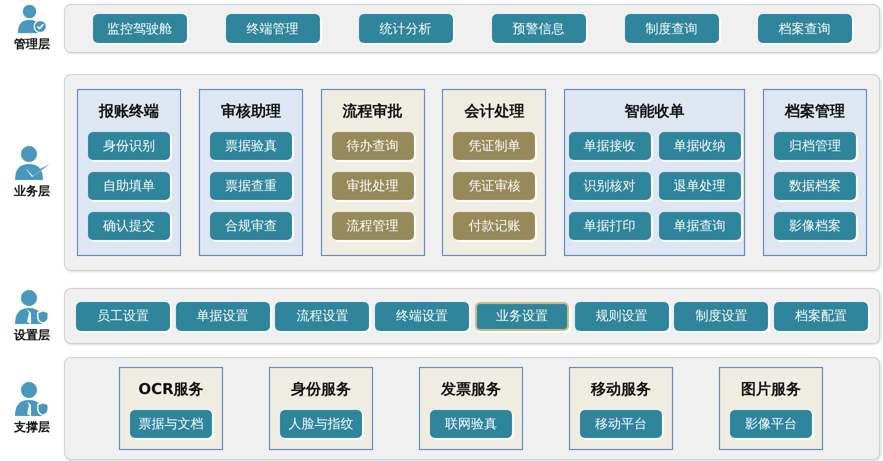 This screenshot has height=461, width=883. I want to click on layer-label: 设置层, so click(32, 335).